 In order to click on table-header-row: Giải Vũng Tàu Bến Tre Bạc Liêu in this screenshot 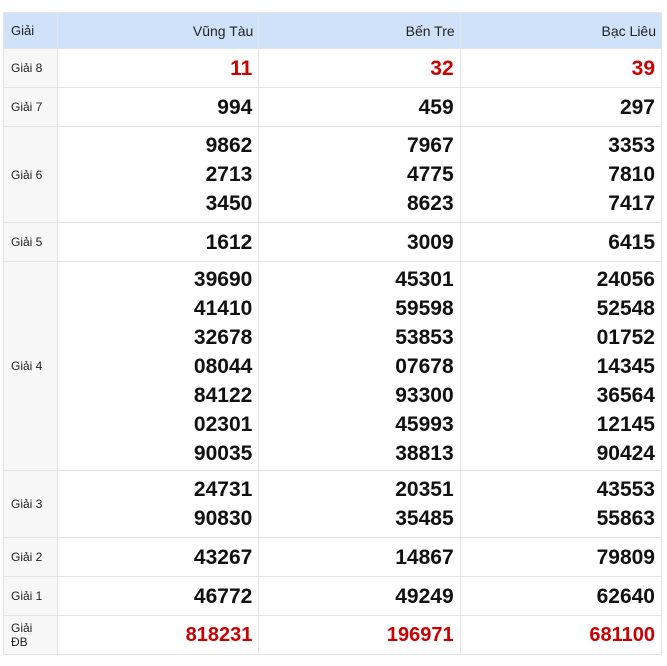, I will do `click(333, 30)`.